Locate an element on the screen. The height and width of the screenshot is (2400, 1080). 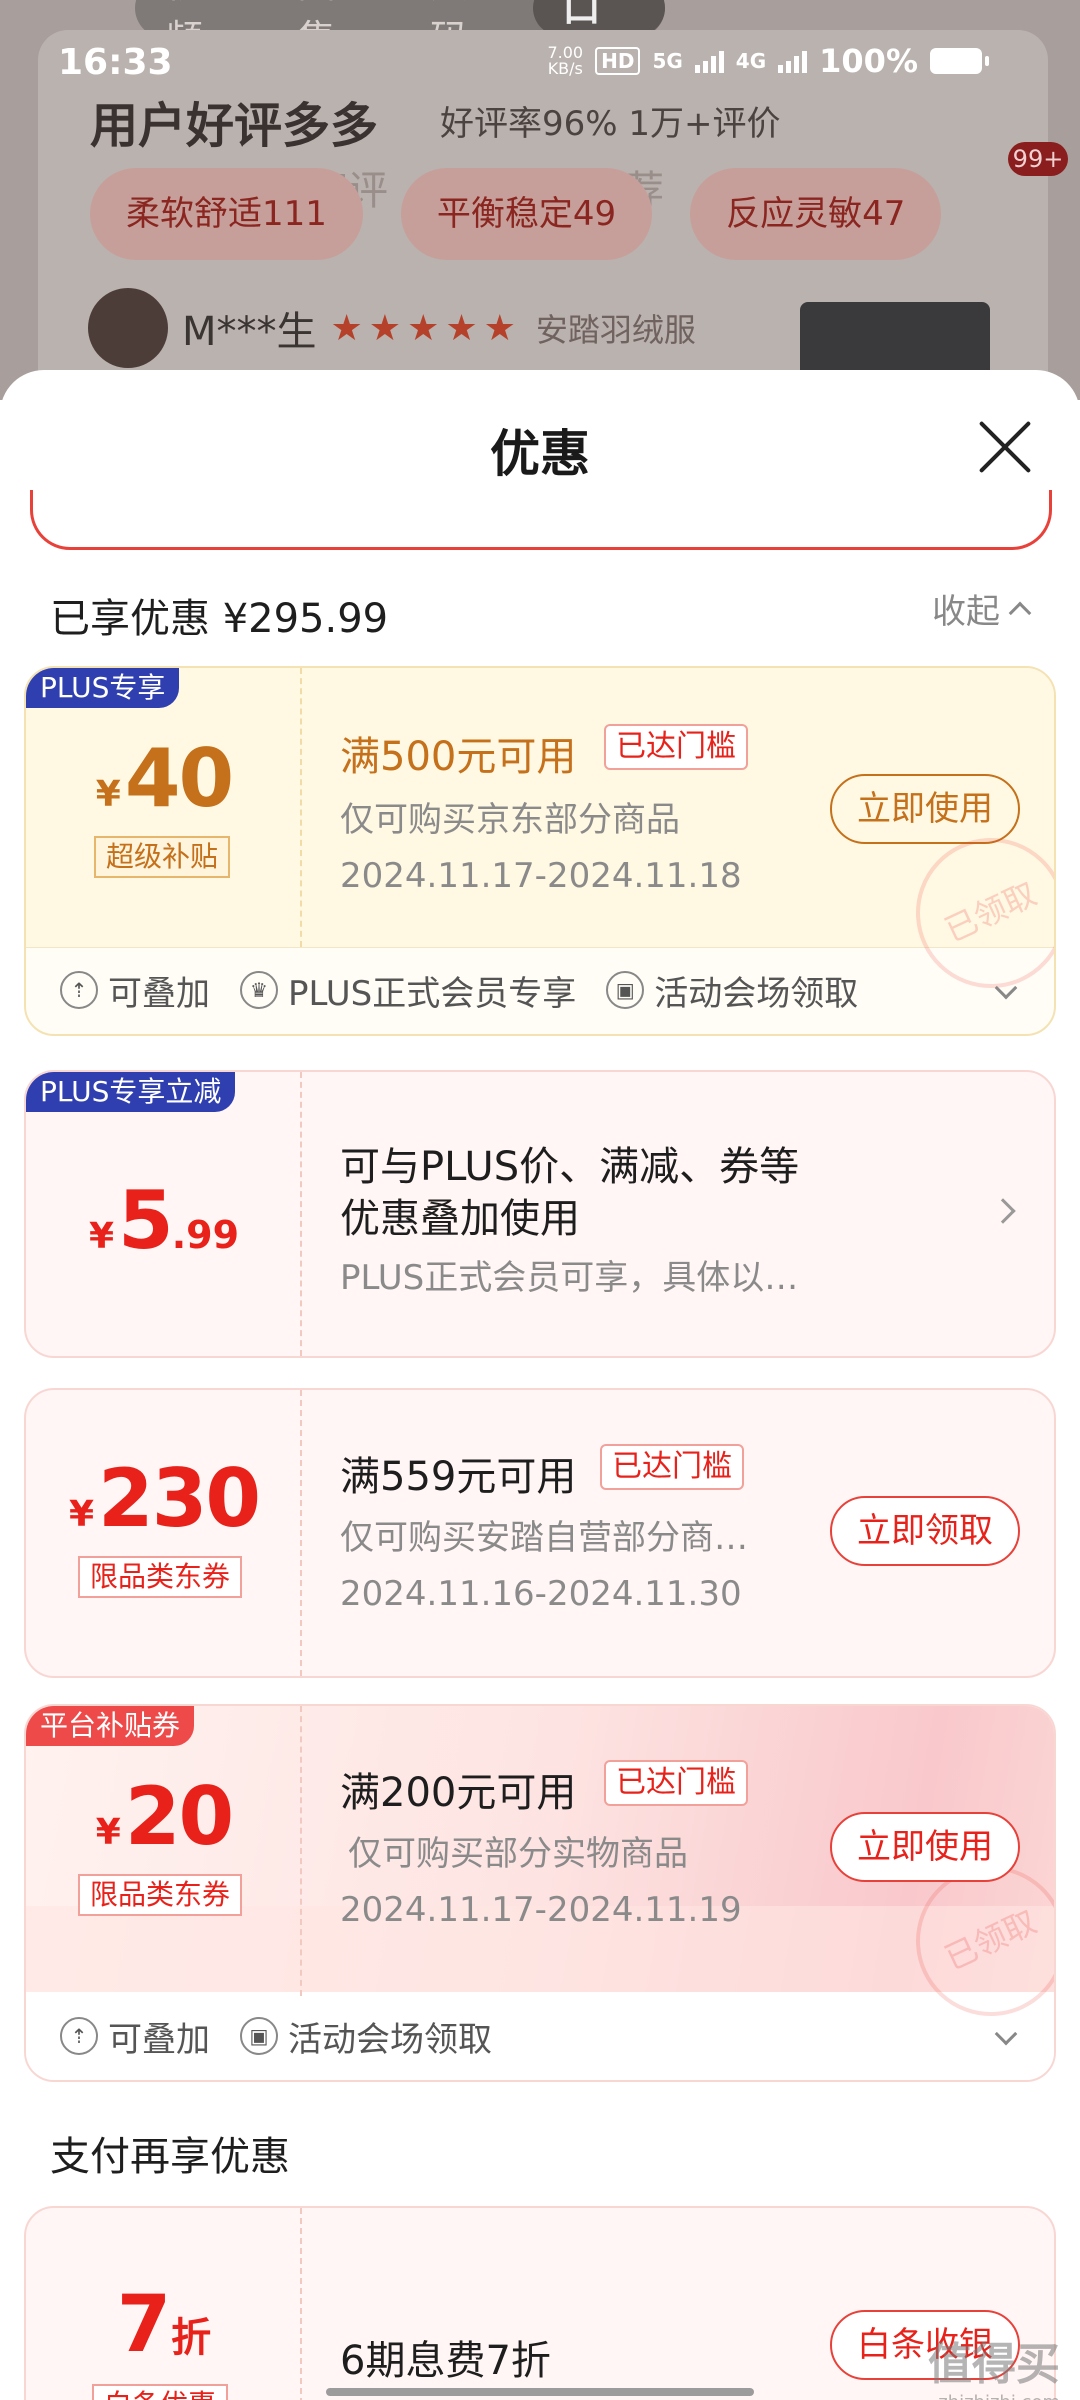
collapse-button: 收起 is located at coordinates (982, 608).